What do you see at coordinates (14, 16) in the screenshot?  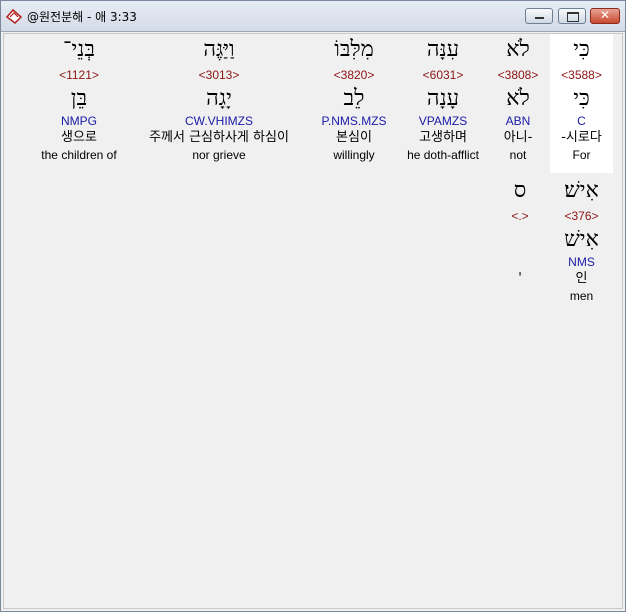 I see `app-icon` at bounding box center [14, 16].